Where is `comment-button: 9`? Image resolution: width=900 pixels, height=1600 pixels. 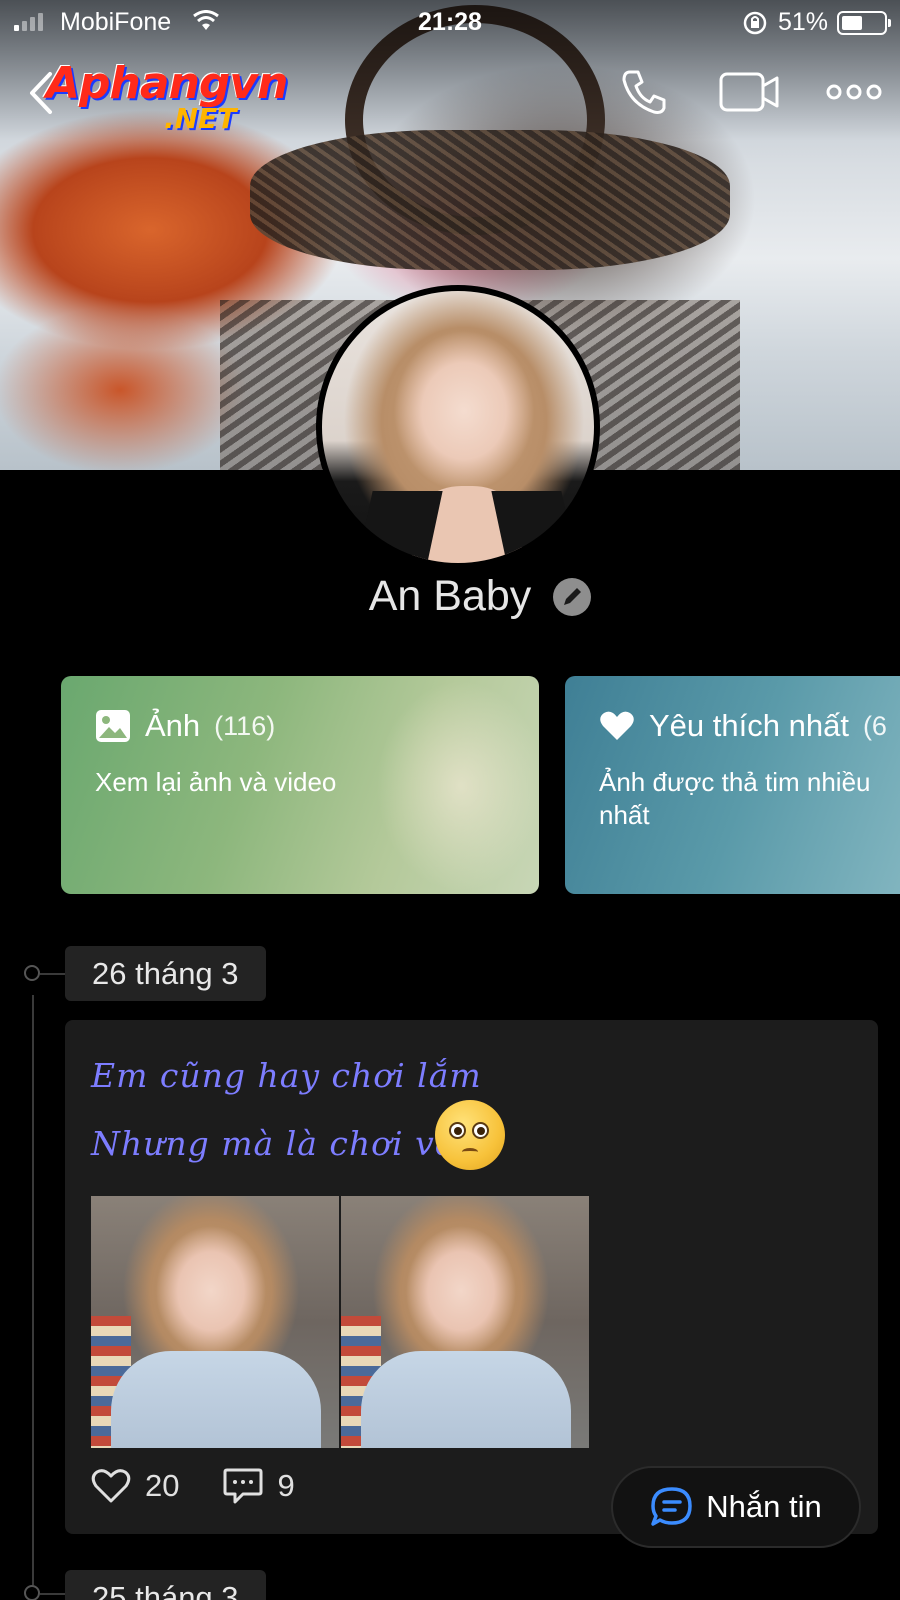 comment-button: 9 is located at coordinates (259, 1486).